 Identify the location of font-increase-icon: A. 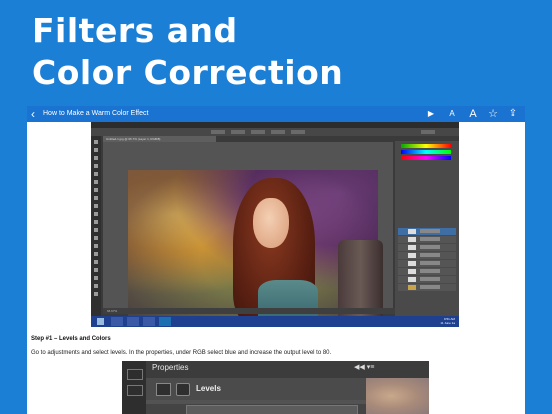
(473, 114).